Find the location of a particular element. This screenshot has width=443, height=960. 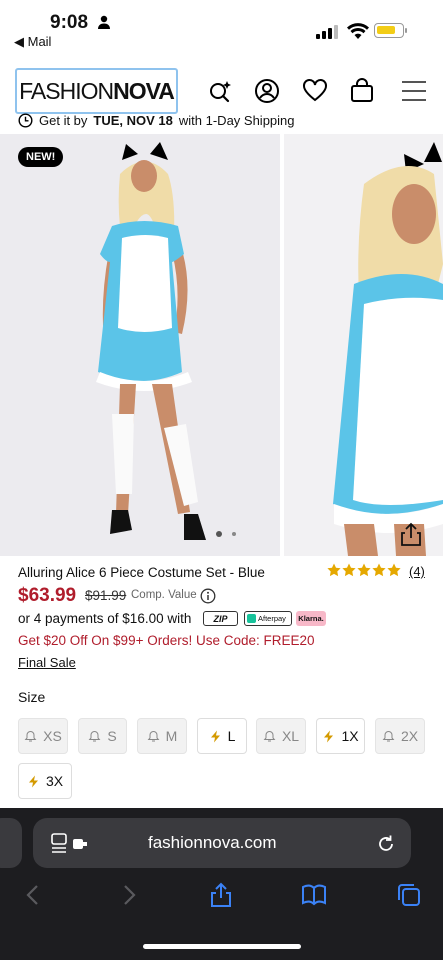

clock: 9:08 is located at coordinates (69, 22).